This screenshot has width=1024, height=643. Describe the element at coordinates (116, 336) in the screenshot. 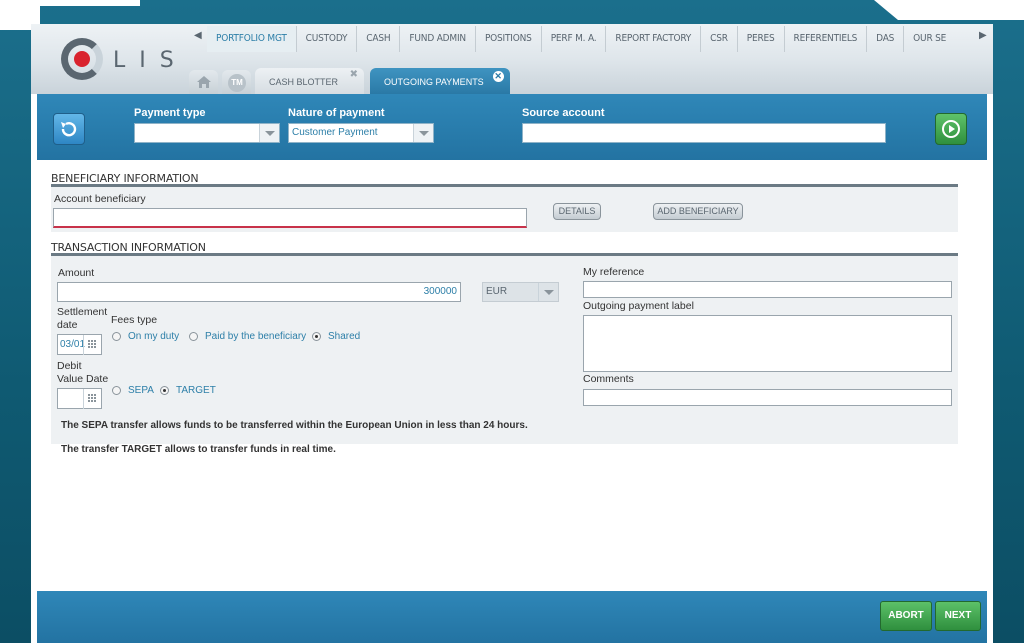

I see `fees-radio-on-my-duty` at that location.